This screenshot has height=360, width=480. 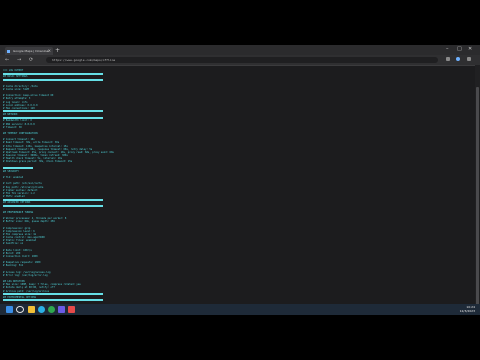 What do you see at coordinates (459, 49) in the screenshot?
I see `maximize-button: □` at bounding box center [459, 49].